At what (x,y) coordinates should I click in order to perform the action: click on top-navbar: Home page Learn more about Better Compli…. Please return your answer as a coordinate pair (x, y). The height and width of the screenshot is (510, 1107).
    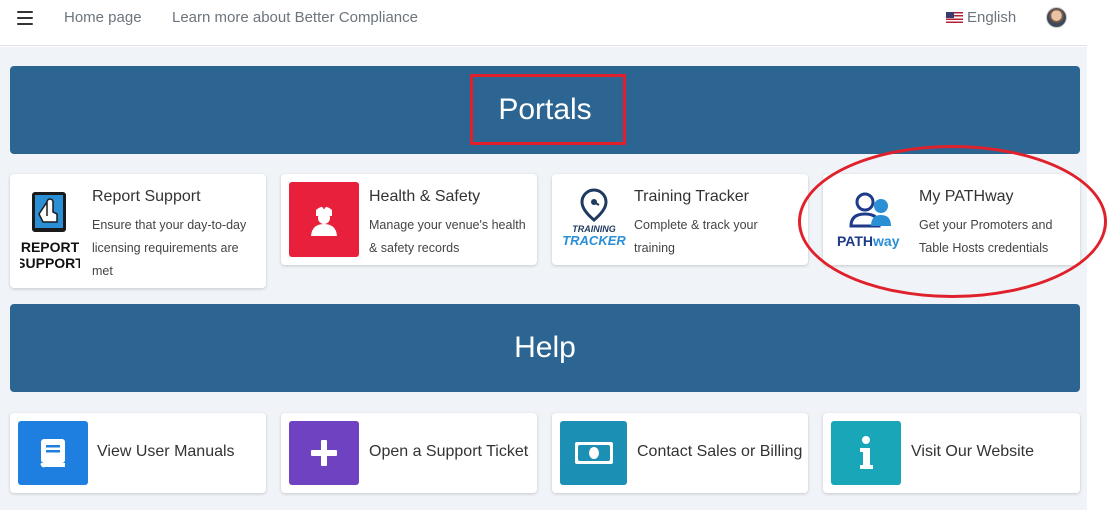
    Looking at the image, I should click on (543, 23).